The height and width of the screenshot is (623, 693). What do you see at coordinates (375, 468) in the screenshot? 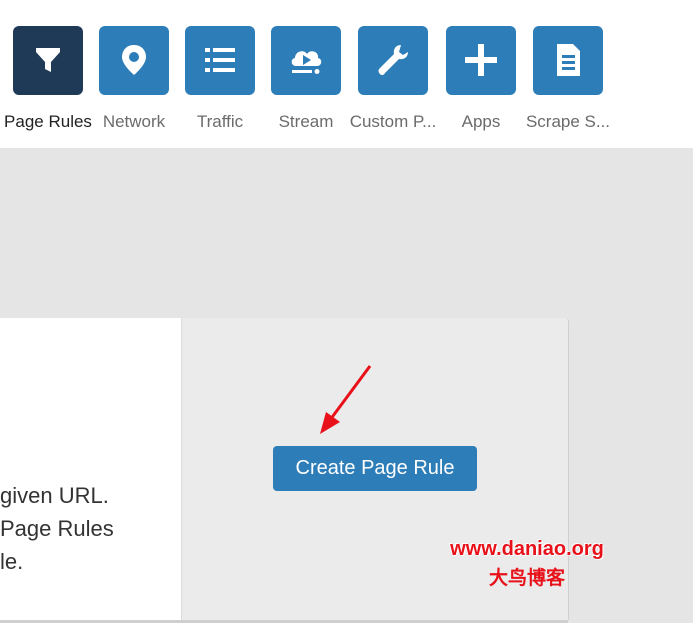
I see `create-page-rule-button: Create Page Rule` at bounding box center [375, 468].